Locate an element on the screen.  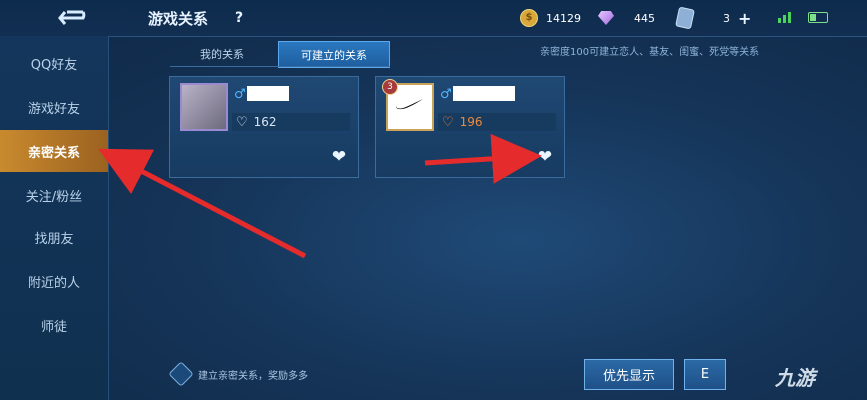
sidebar-item-mentor: 师徒 is located at coordinates (54, 325).